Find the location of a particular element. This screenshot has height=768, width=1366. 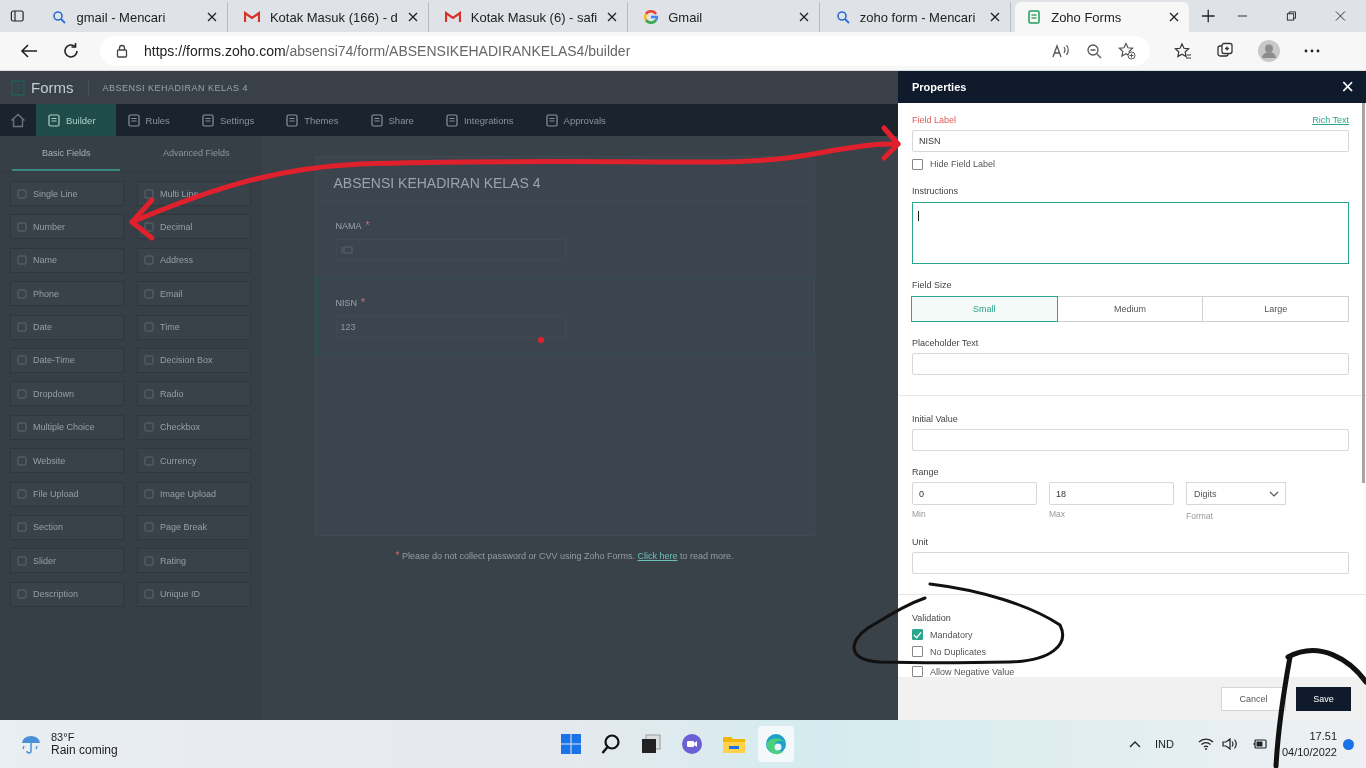

more-icon is located at coordinates (1312, 51).